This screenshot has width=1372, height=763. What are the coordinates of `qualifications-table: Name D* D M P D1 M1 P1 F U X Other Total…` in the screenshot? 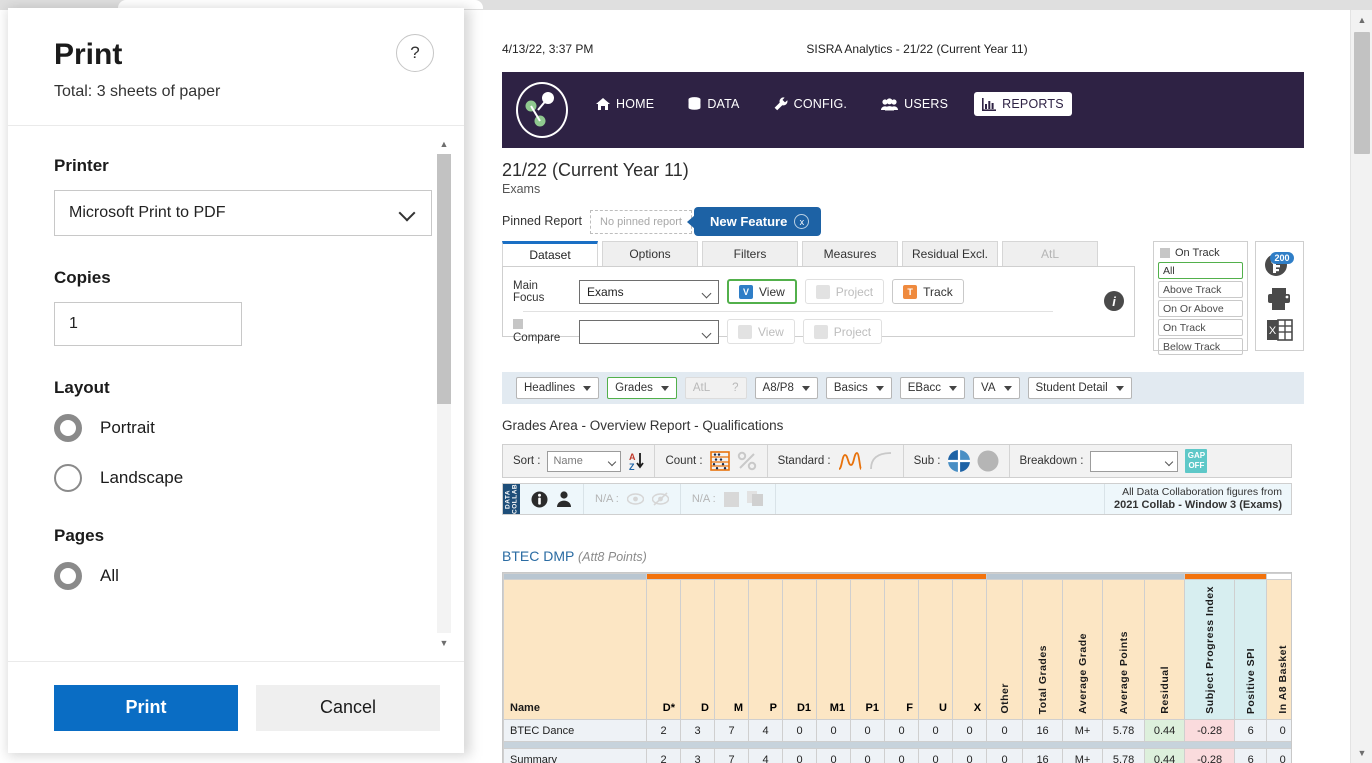 It's located at (897, 667).